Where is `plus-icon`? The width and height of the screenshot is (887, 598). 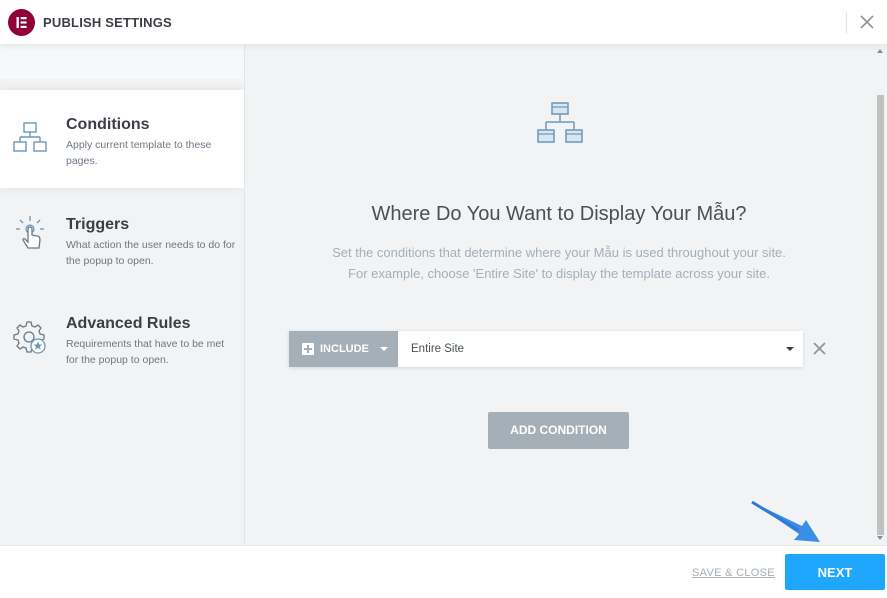
plus-icon is located at coordinates (308, 349).